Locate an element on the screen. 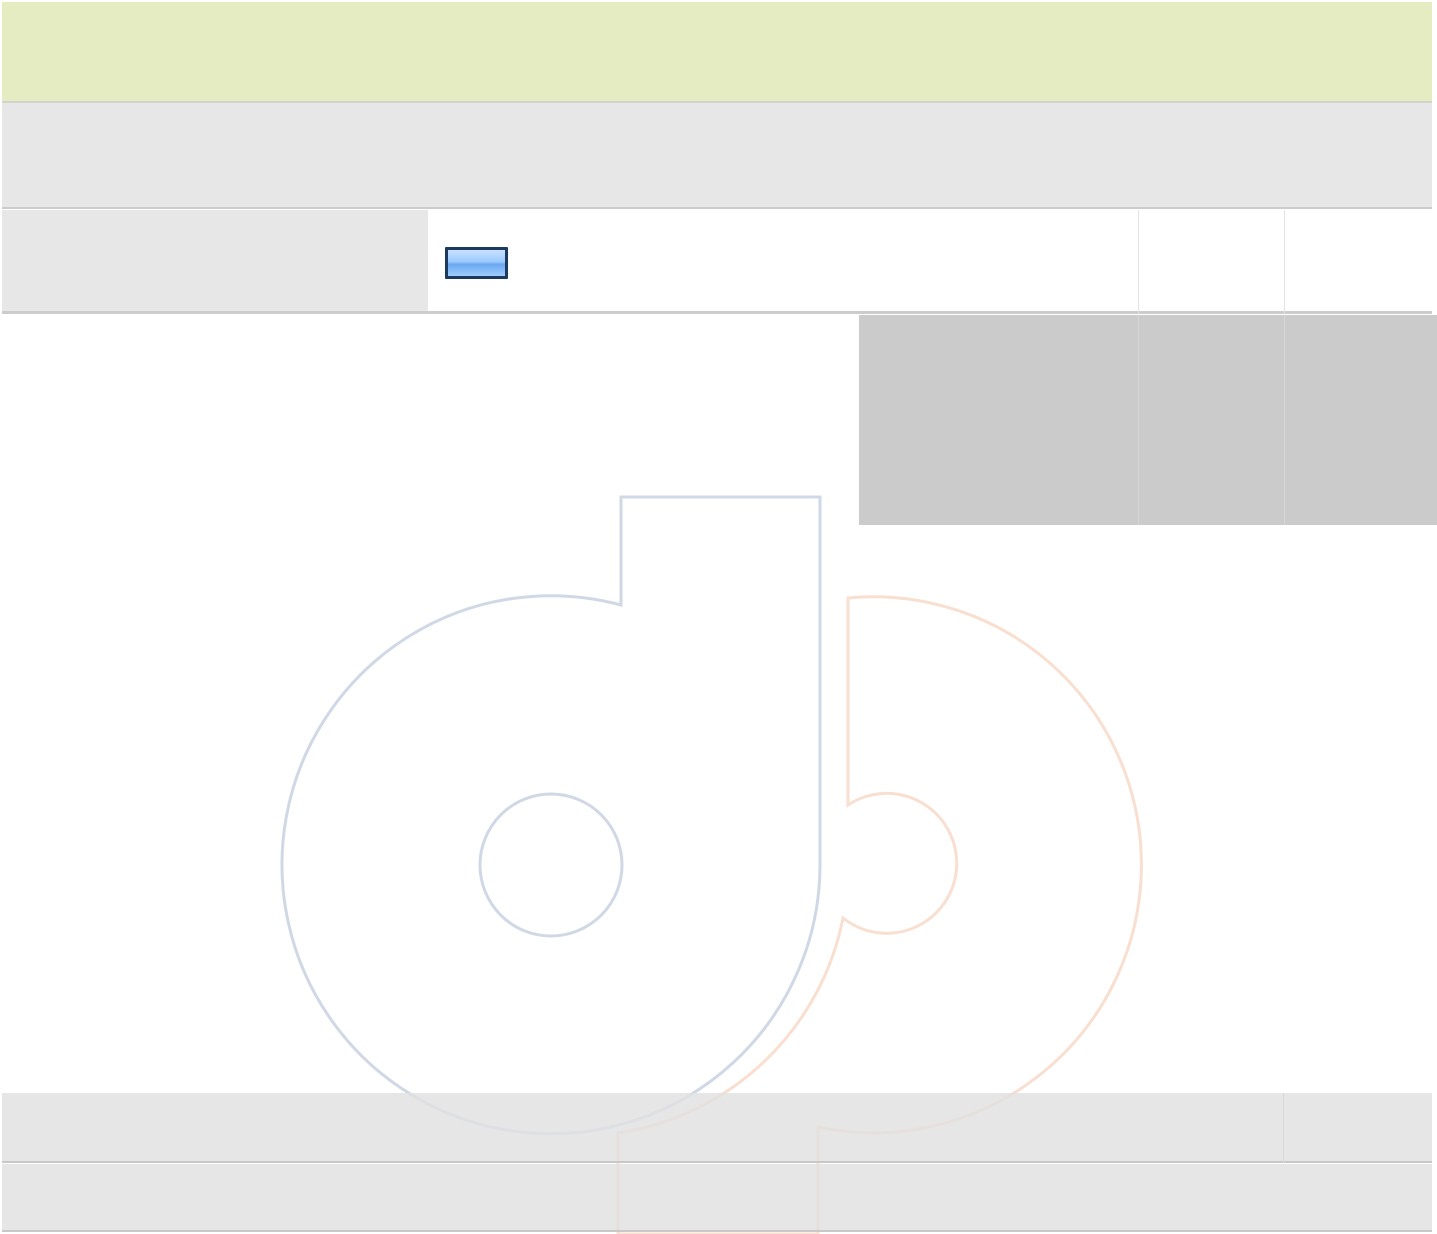  overlay-panel is located at coordinates (1148, 420).